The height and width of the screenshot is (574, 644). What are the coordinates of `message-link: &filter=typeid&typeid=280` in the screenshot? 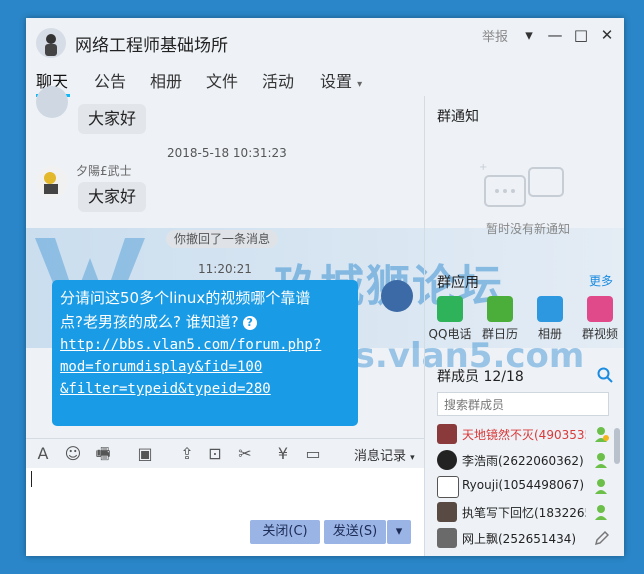 It's located at (205, 389).